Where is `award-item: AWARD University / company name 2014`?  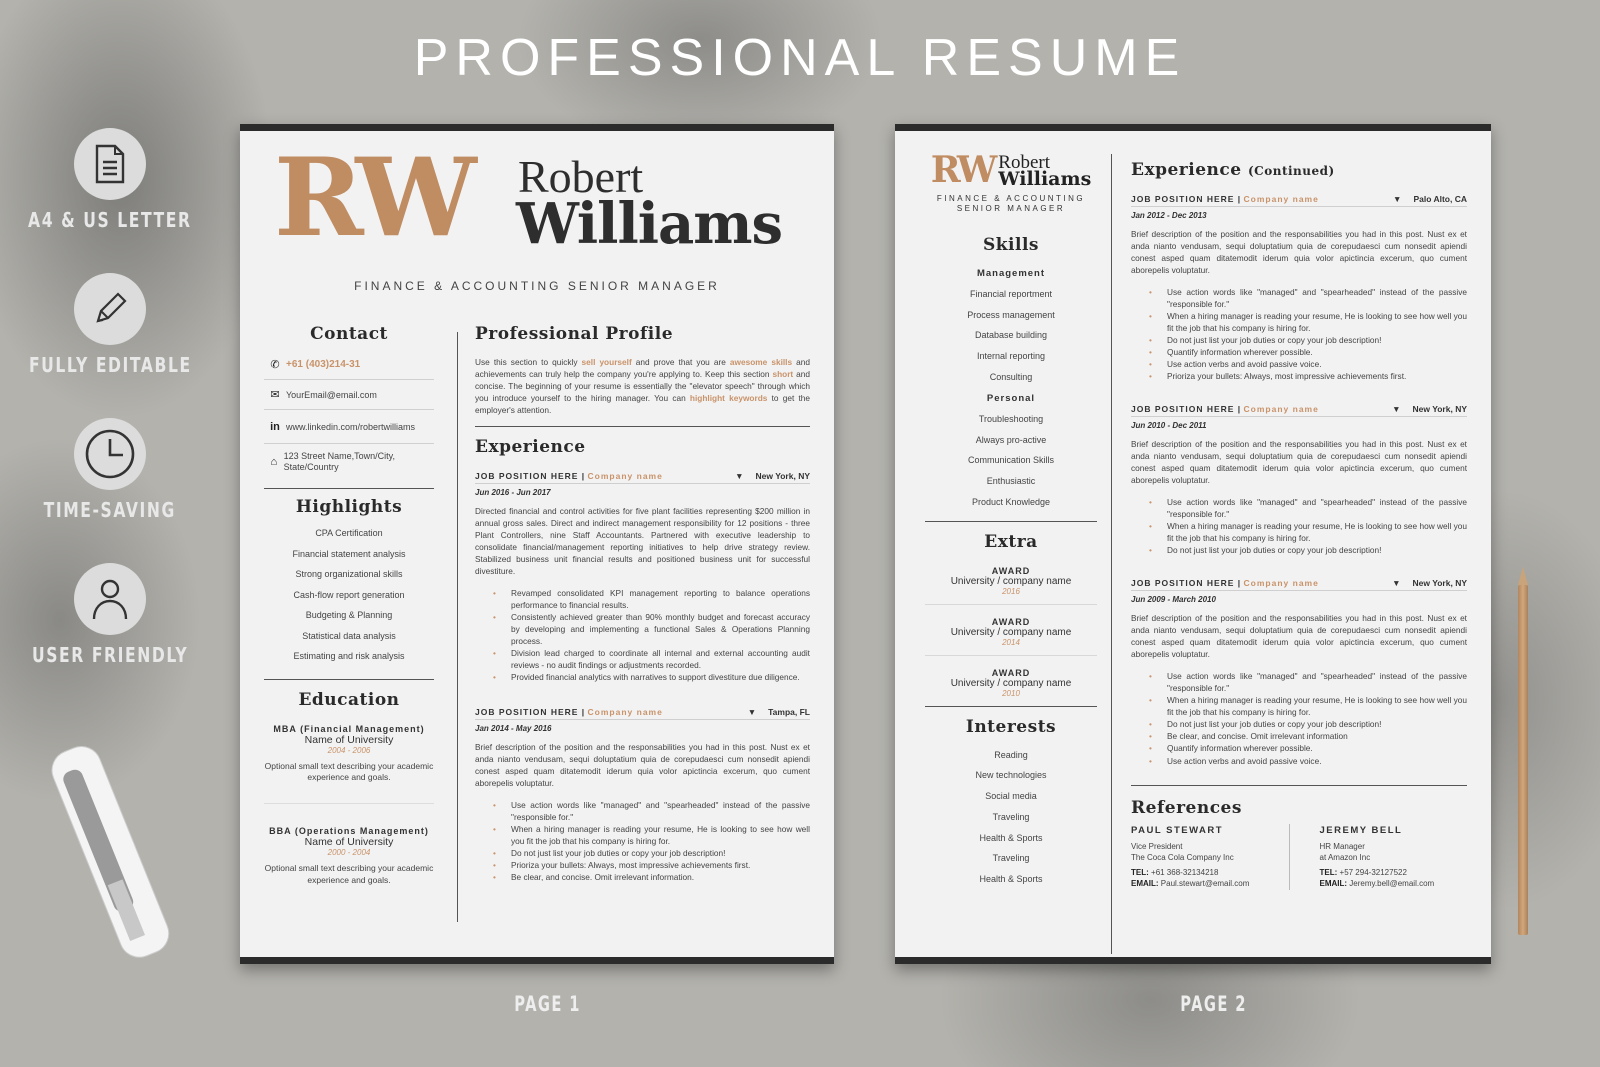 award-item: AWARD University / company name 2014 is located at coordinates (1011, 630).